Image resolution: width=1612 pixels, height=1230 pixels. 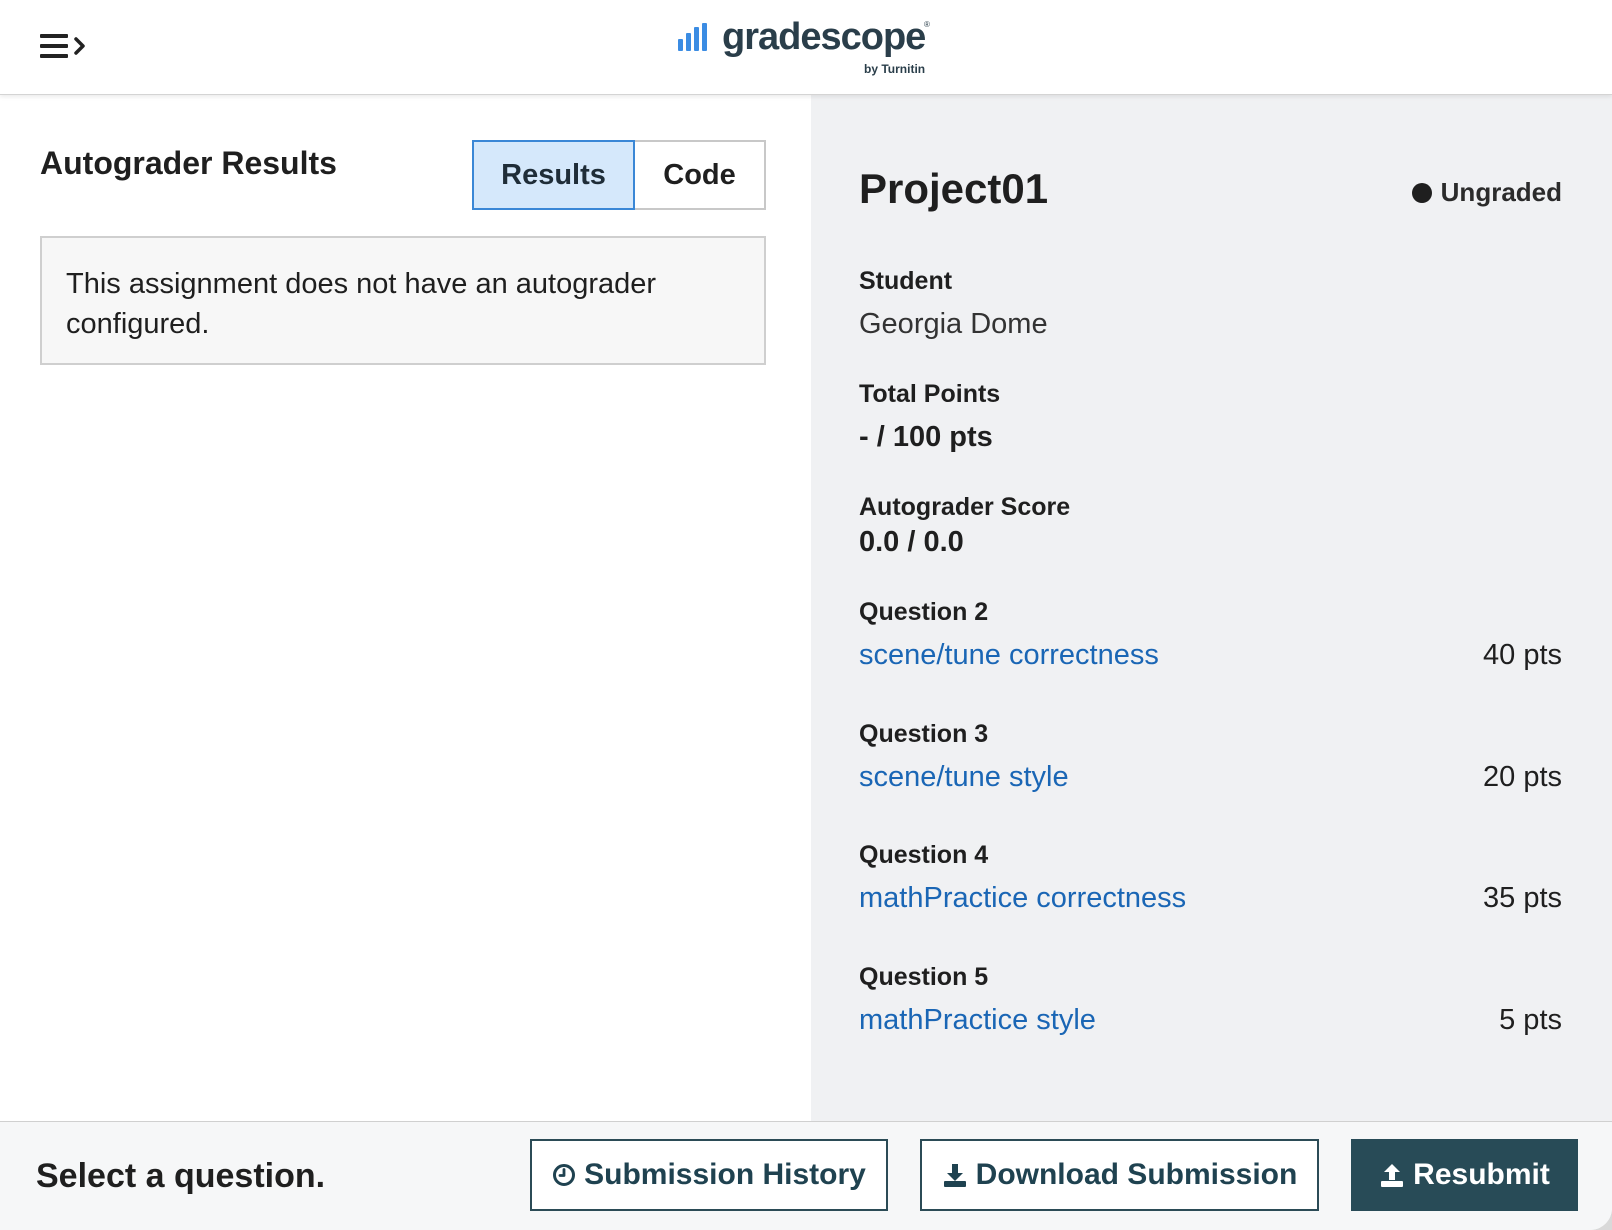 I want to click on resubmit-label: Resubmit, so click(x=1481, y=1174).